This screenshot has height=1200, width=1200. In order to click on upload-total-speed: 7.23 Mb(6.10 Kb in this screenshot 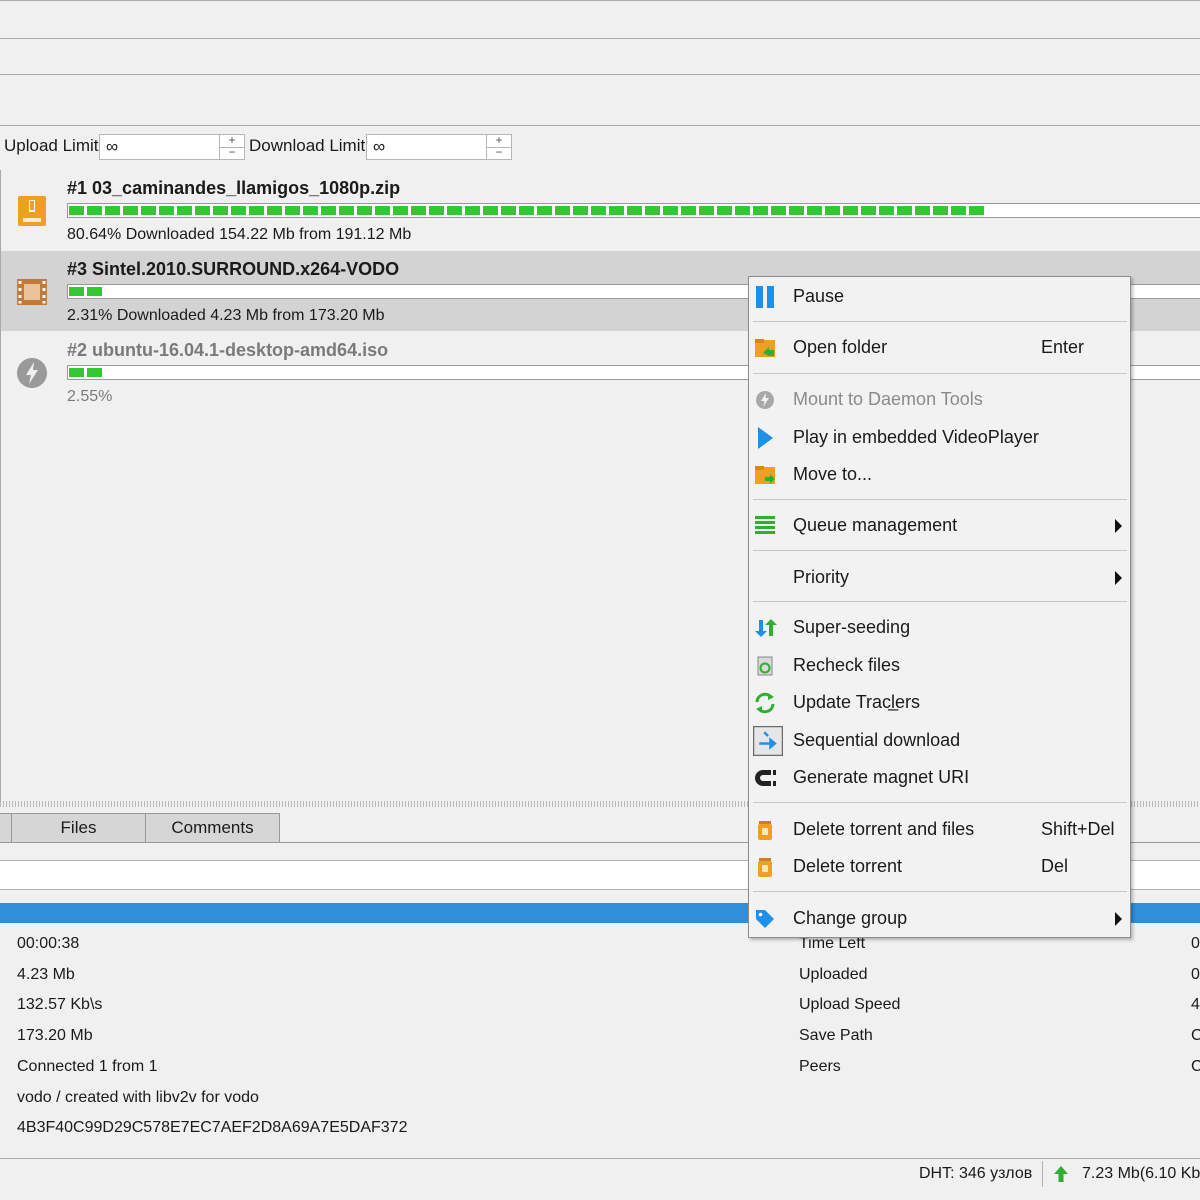, I will do `click(1141, 1173)`.